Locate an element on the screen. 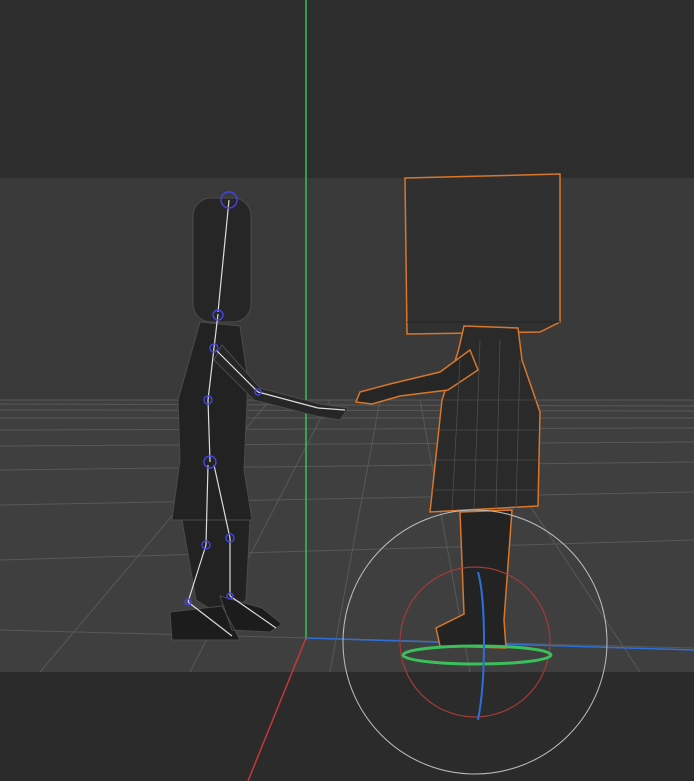 The width and height of the screenshot is (694, 781). box-head is located at coordinates (482, 254).